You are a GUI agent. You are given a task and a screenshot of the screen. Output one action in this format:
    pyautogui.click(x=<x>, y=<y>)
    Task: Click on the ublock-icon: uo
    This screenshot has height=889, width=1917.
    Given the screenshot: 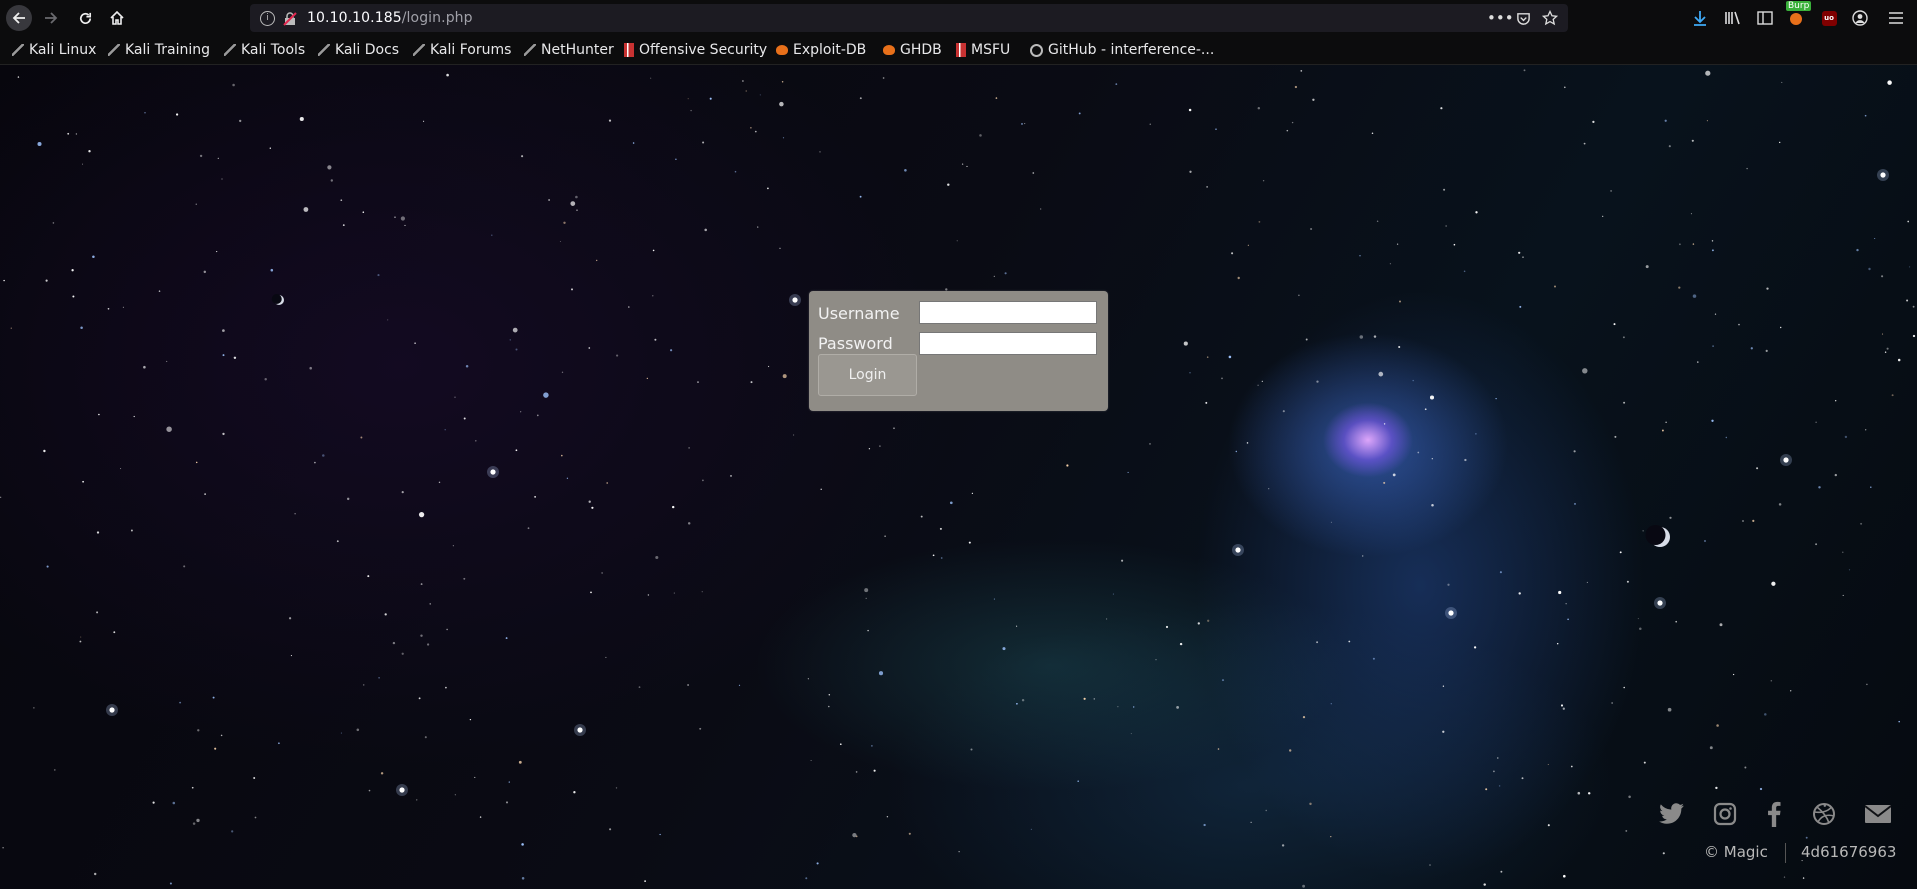 What is the action you would take?
    pyautogui.click(x=1829, y=18)
    